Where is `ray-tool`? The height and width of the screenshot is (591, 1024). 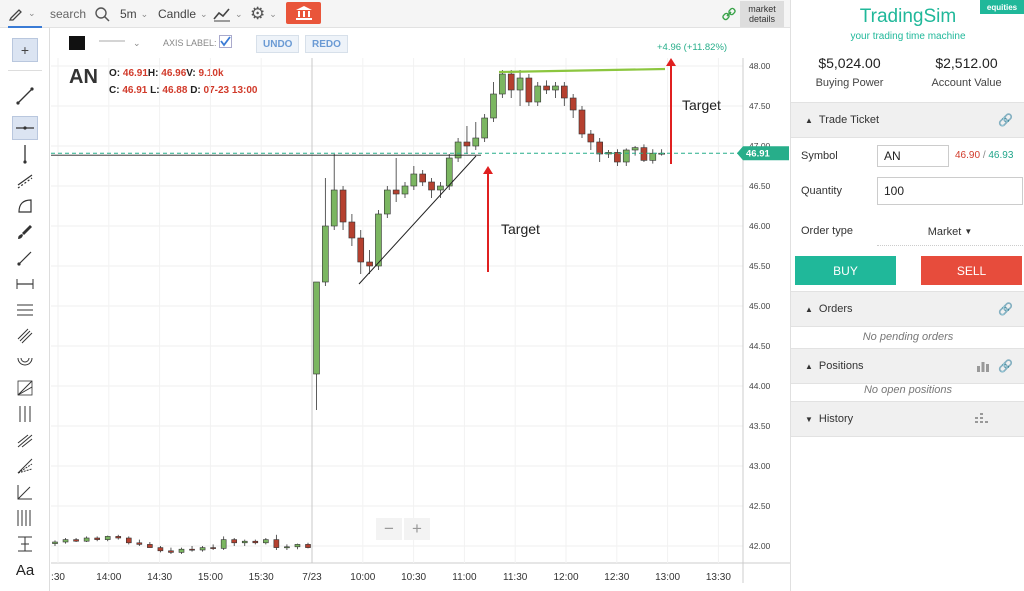 ray-tool is located at coordinates (25, 258).